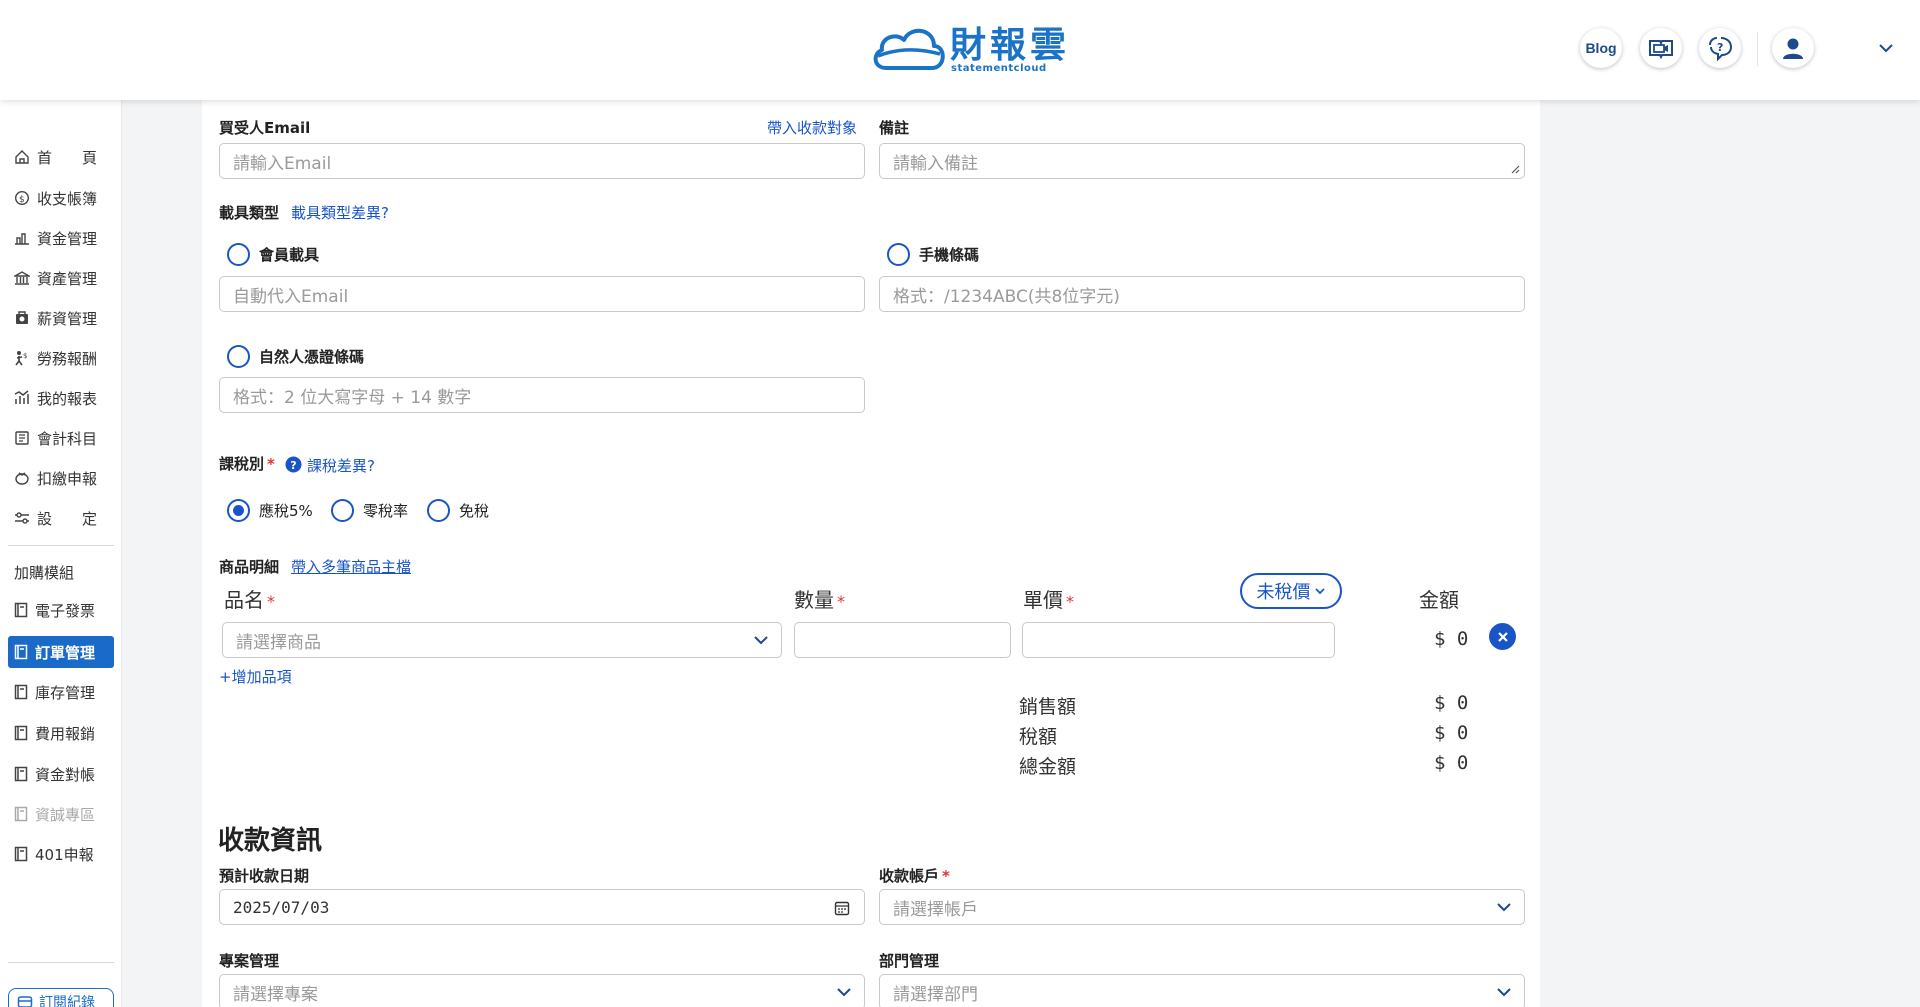 The height and width of the screenshot is (1007, 1920). Describe the element at coordinates (352, 397) in the screenshot. I see `carrier-citizen-placeholder: 格式：2 位大寫字母 + 14 數字` at that location.